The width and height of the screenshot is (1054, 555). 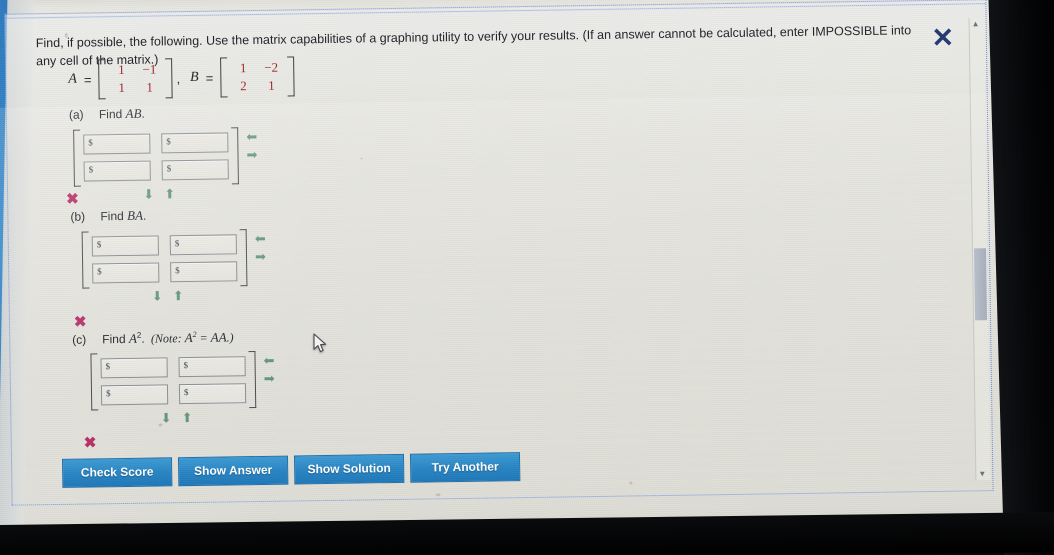 What do you see at coordinates (271, 67) in the screenshot?
I see `matrix-b-cell-0-1: −2` at bounding box center [271, 67].